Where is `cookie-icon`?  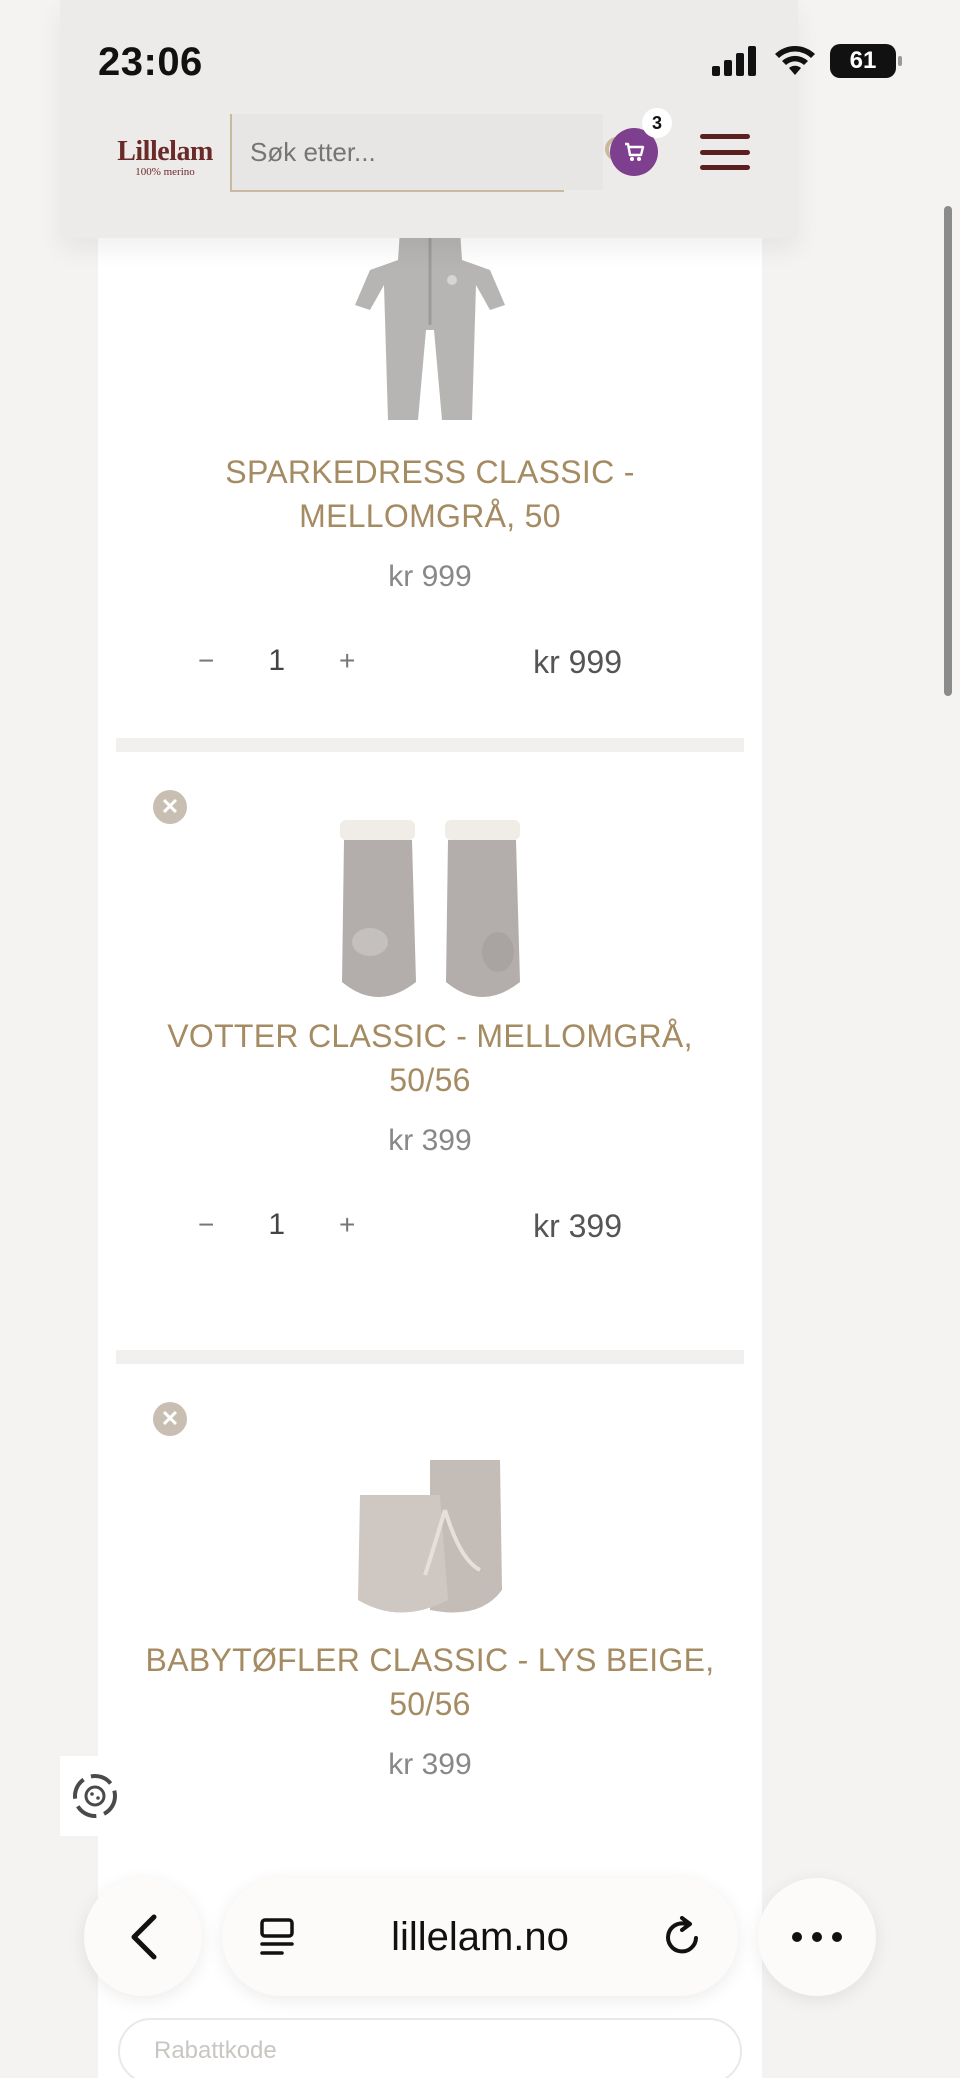
cookie-icon is located at coordinates (95, 1796).